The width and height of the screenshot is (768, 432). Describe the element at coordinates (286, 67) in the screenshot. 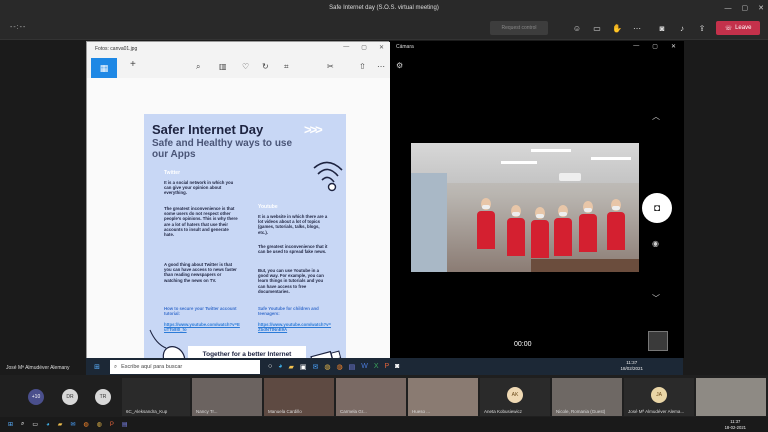

I see `crop-icon: ⌗` at that location.